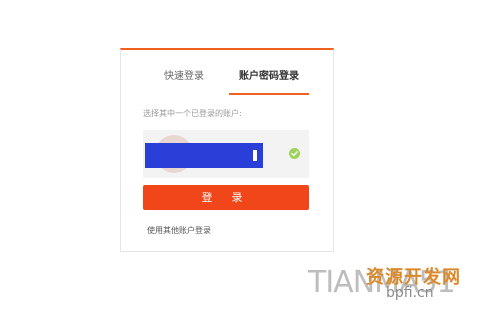  I want to click on site-watermark: TIANMA51 资源开发网 bpfi.cn, so click(388, 285).